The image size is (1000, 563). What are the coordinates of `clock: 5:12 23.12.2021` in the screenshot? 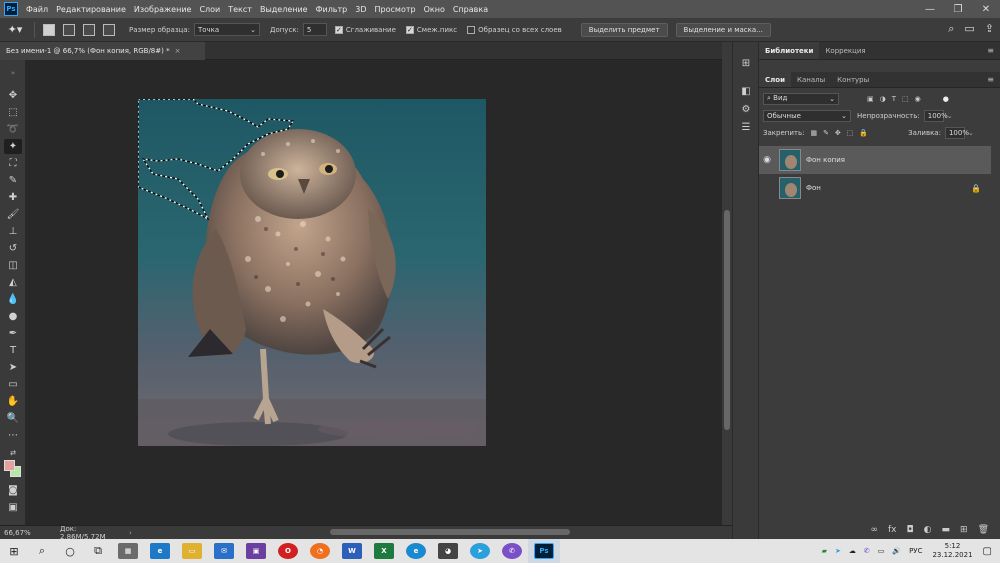 It's located at (952, 551).